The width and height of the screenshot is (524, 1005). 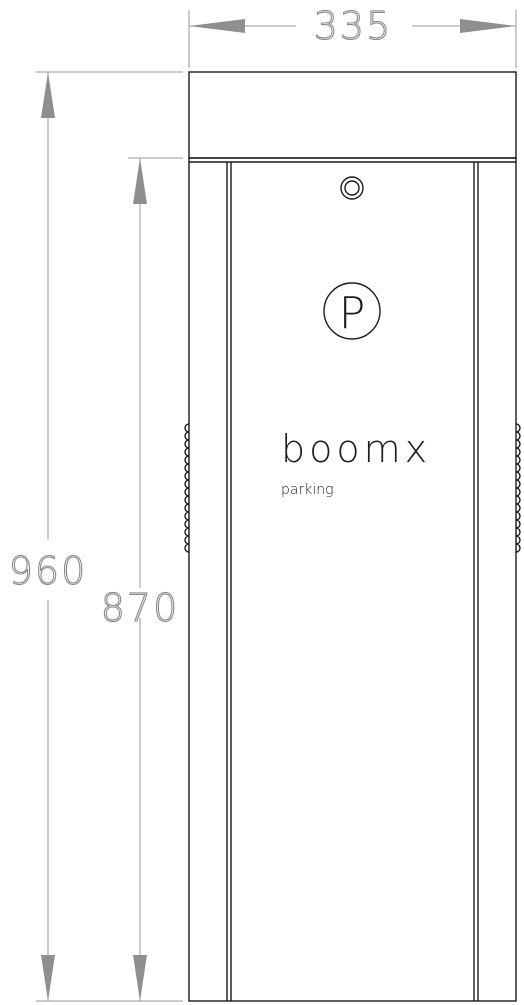 I want to click on width-dimension: 335, so click(x=352, y=35).